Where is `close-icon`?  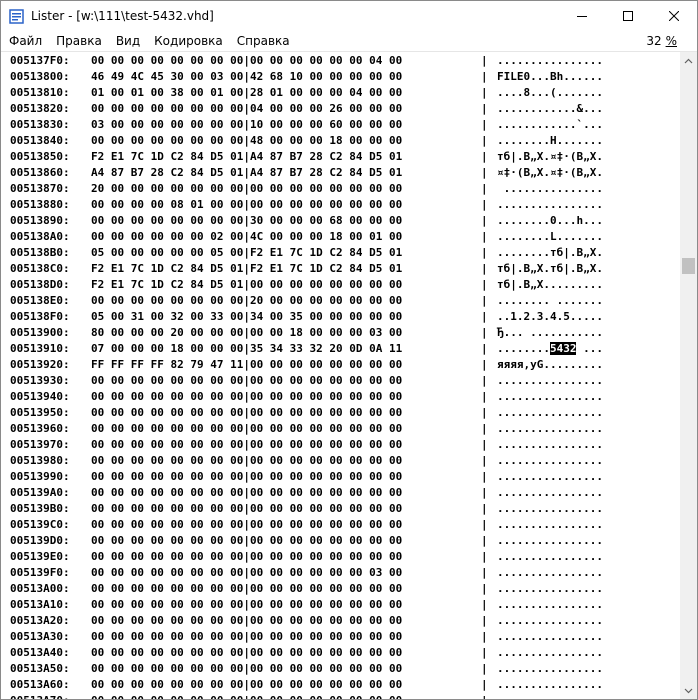 close-icon is located at coordinates (674, 16).